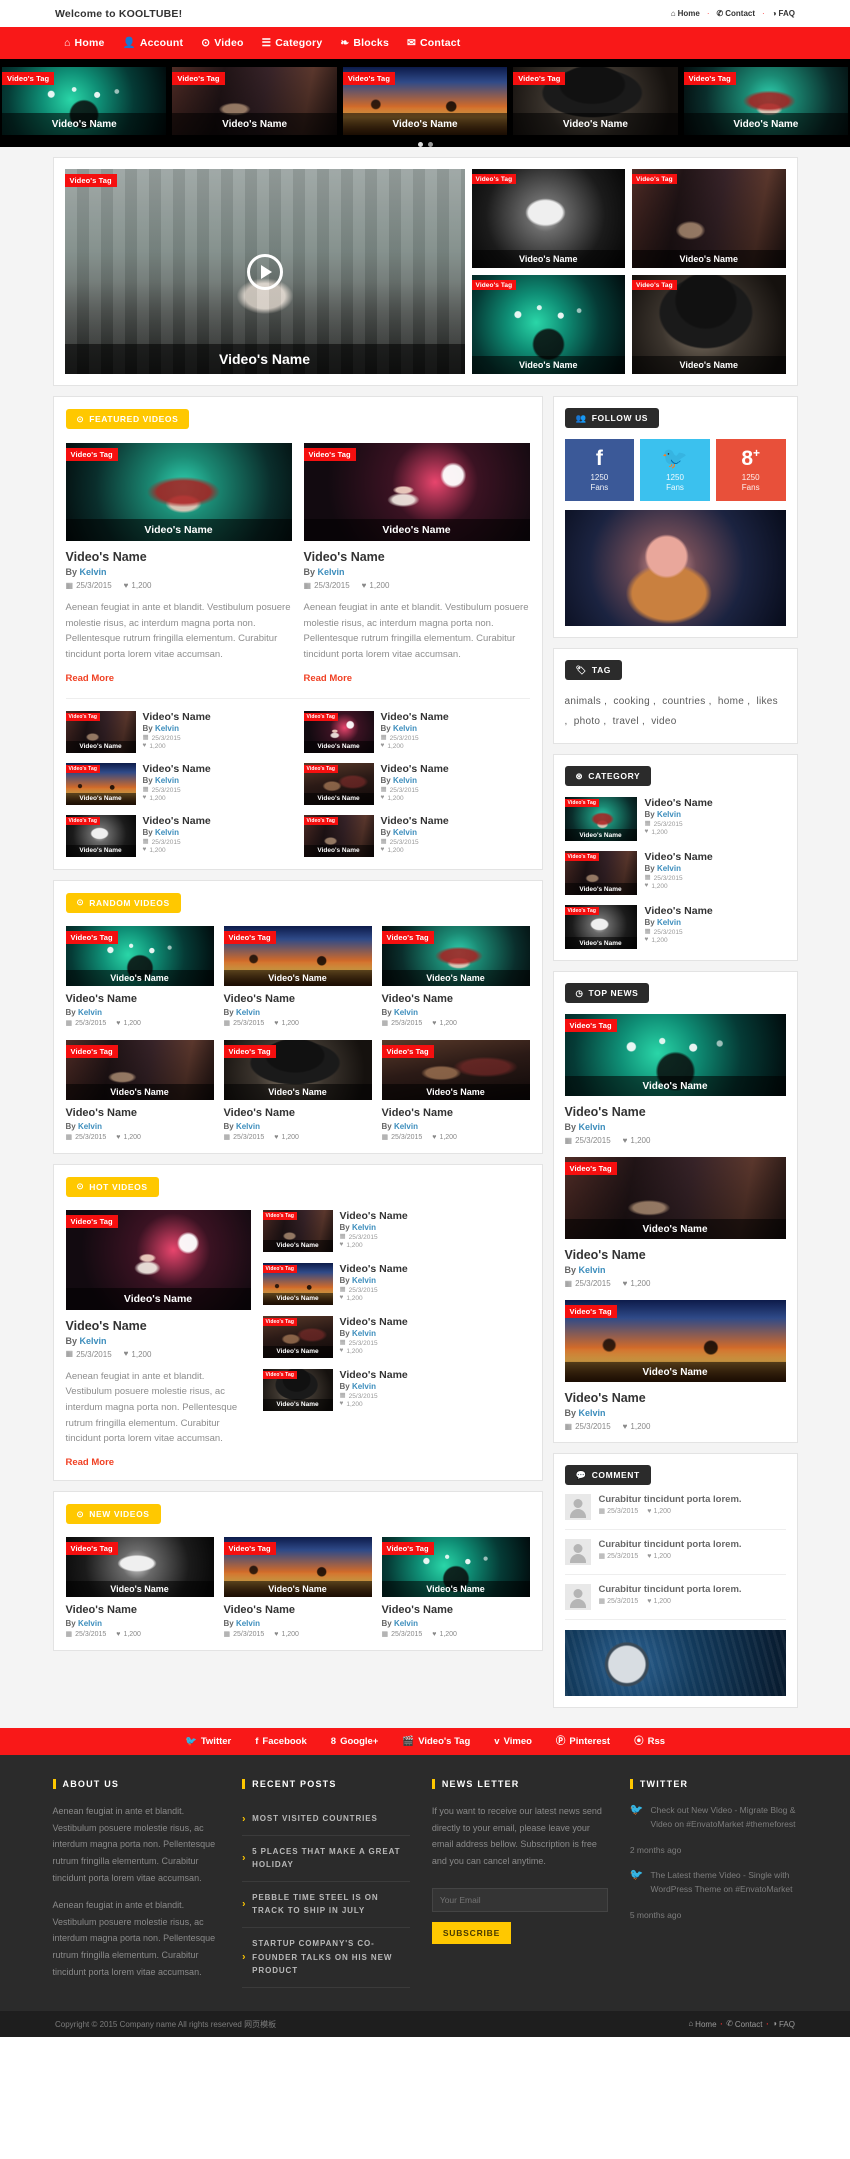 The width and height of the screenshot is (850, 2159). I want to click on featured-thumb: Video's Tag Video's Name, so click(416, 492).